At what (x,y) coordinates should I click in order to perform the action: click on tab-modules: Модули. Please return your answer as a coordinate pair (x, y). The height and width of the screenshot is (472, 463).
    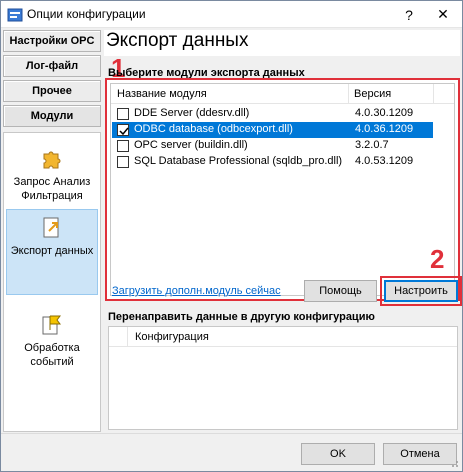
    Looking at the image, I should click on (52, 116).